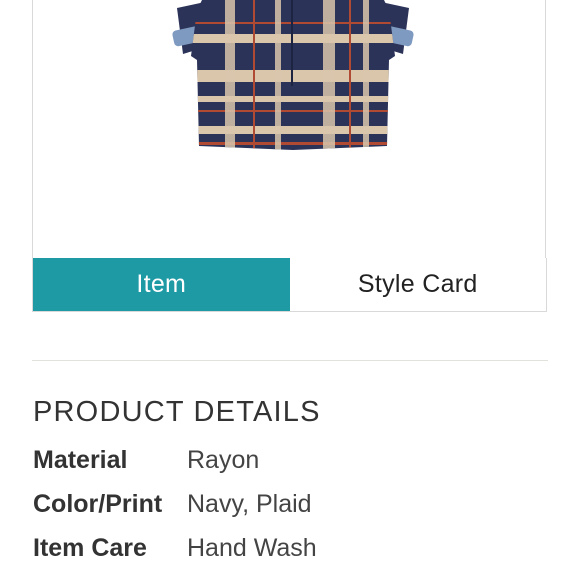  Describe the element at coordinates (249, 503) in the screenshot. I see `detail-value: Navy, Plaid` at that location.